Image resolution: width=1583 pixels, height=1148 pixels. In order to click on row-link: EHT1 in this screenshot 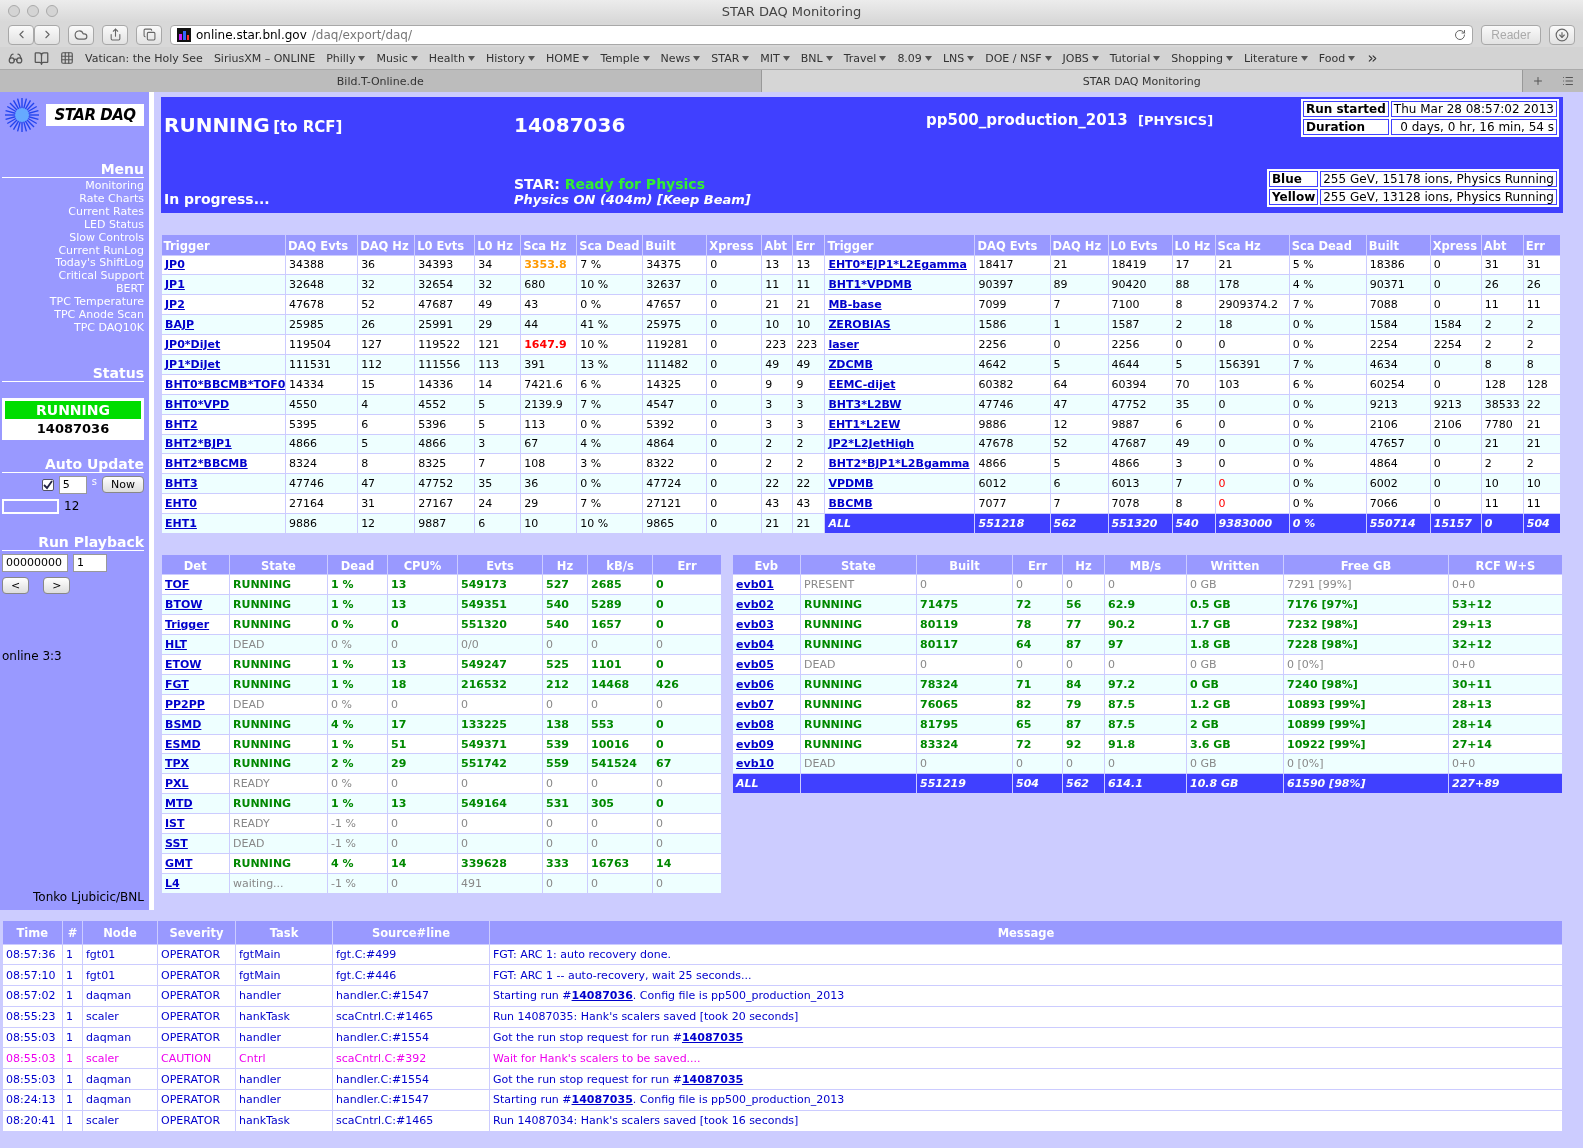, I will do `click(181, 523)`.